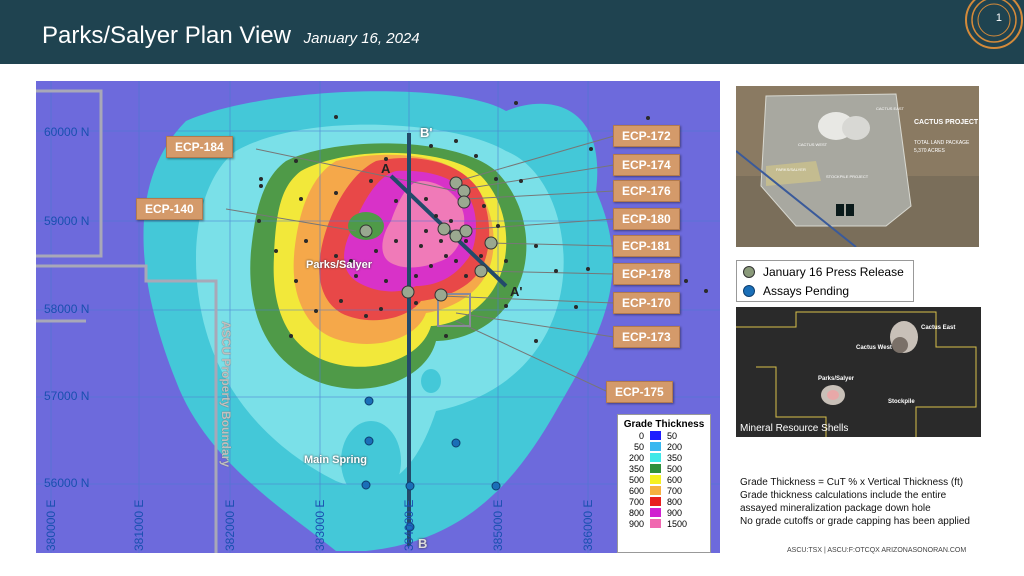  I want to click on legend-row: 800 900, so click(667, 512).